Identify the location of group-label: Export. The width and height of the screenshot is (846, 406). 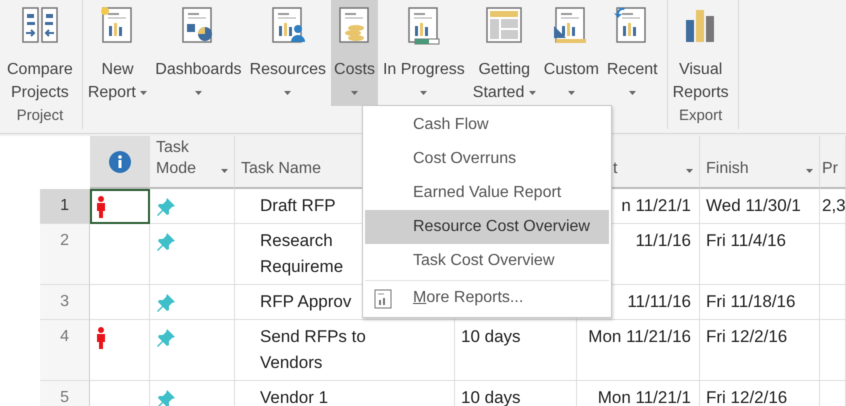
(701, 116).